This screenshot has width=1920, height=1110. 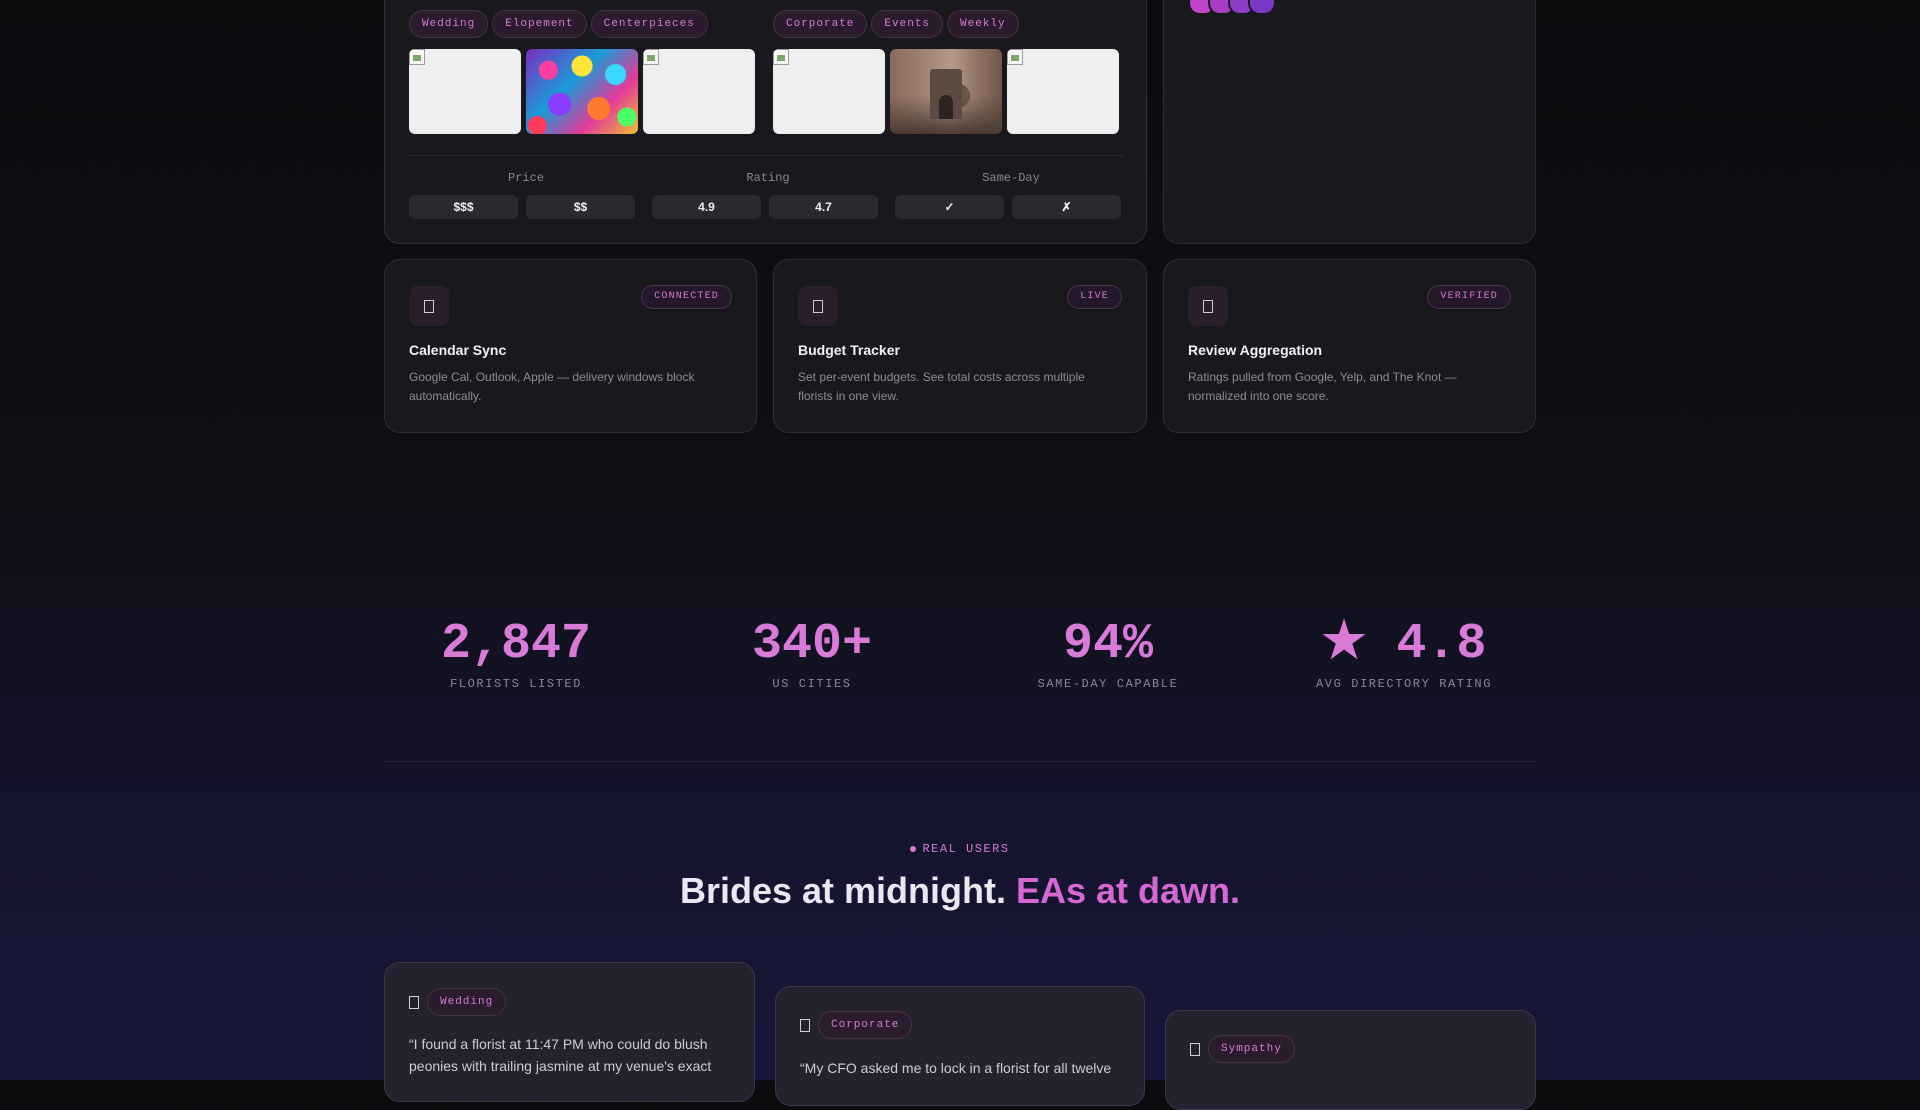 What do you see at coordinates (1349, 122) in the screenshot?
I see `side-panel-card` at bounding box center [1349, 122].